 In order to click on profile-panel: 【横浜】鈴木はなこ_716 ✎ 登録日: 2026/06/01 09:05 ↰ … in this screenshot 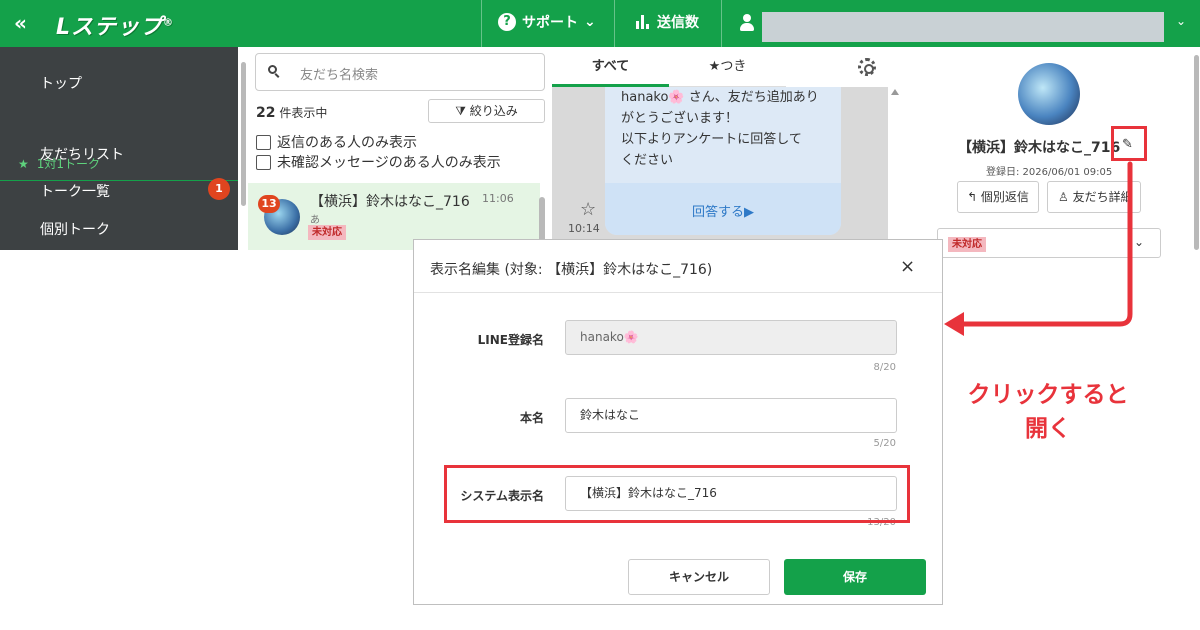, I will do `click(1051, 152)`.